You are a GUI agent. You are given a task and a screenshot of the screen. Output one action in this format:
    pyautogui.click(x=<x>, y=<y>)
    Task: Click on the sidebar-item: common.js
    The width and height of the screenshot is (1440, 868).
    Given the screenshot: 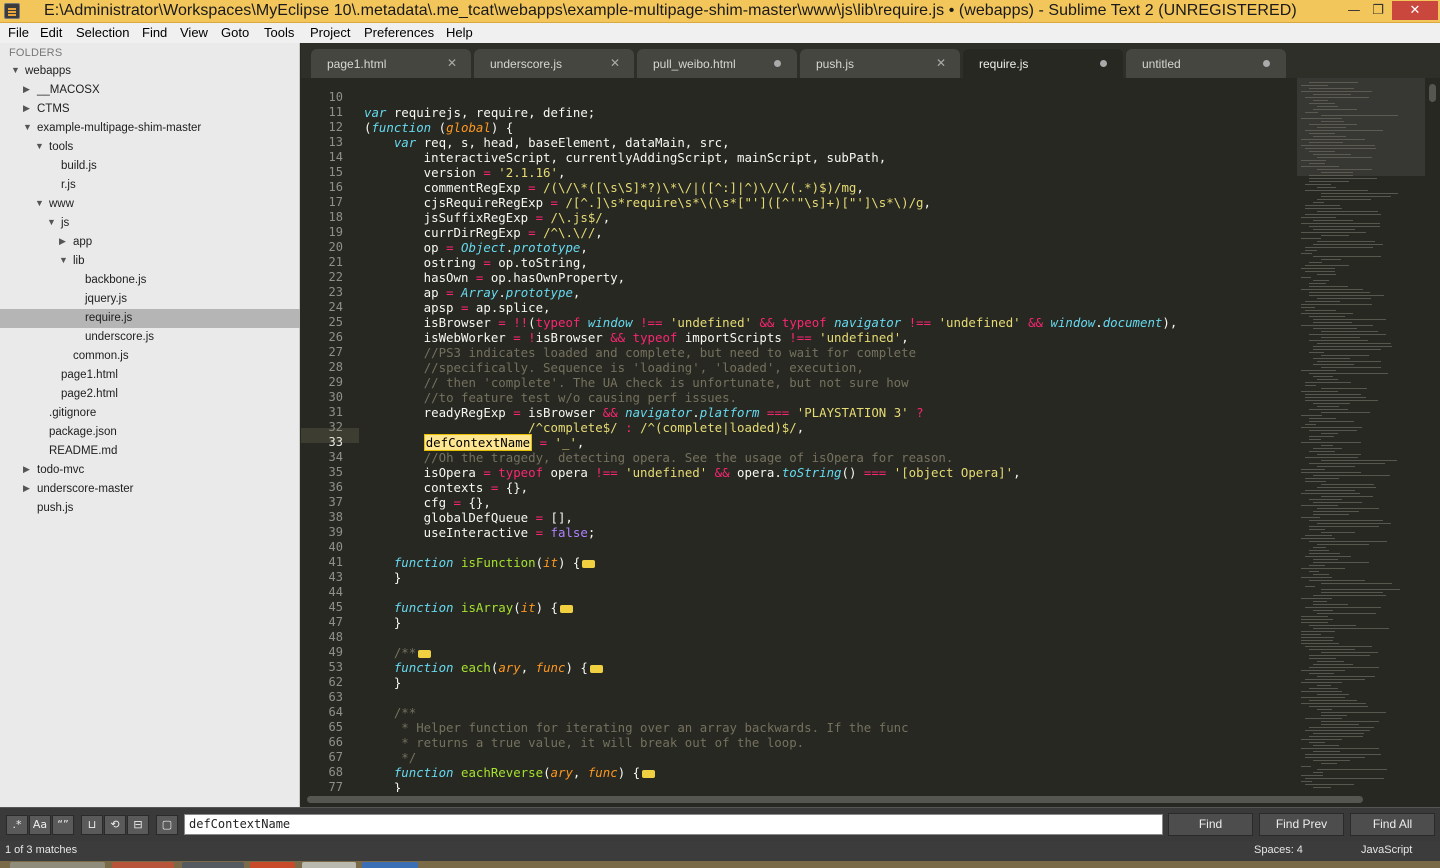 What is the action you would take?
    pyautogui.click(x=150, y=356)
    